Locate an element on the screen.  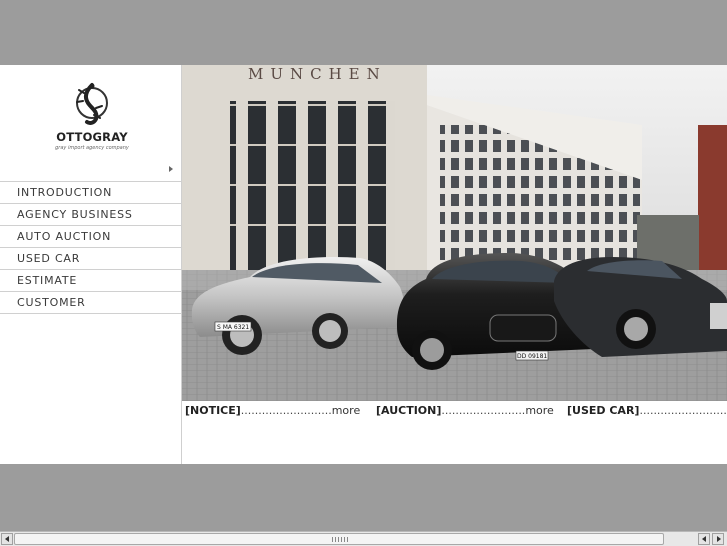
news-tag: [USED CAR] is located at coordinates (603, 410).